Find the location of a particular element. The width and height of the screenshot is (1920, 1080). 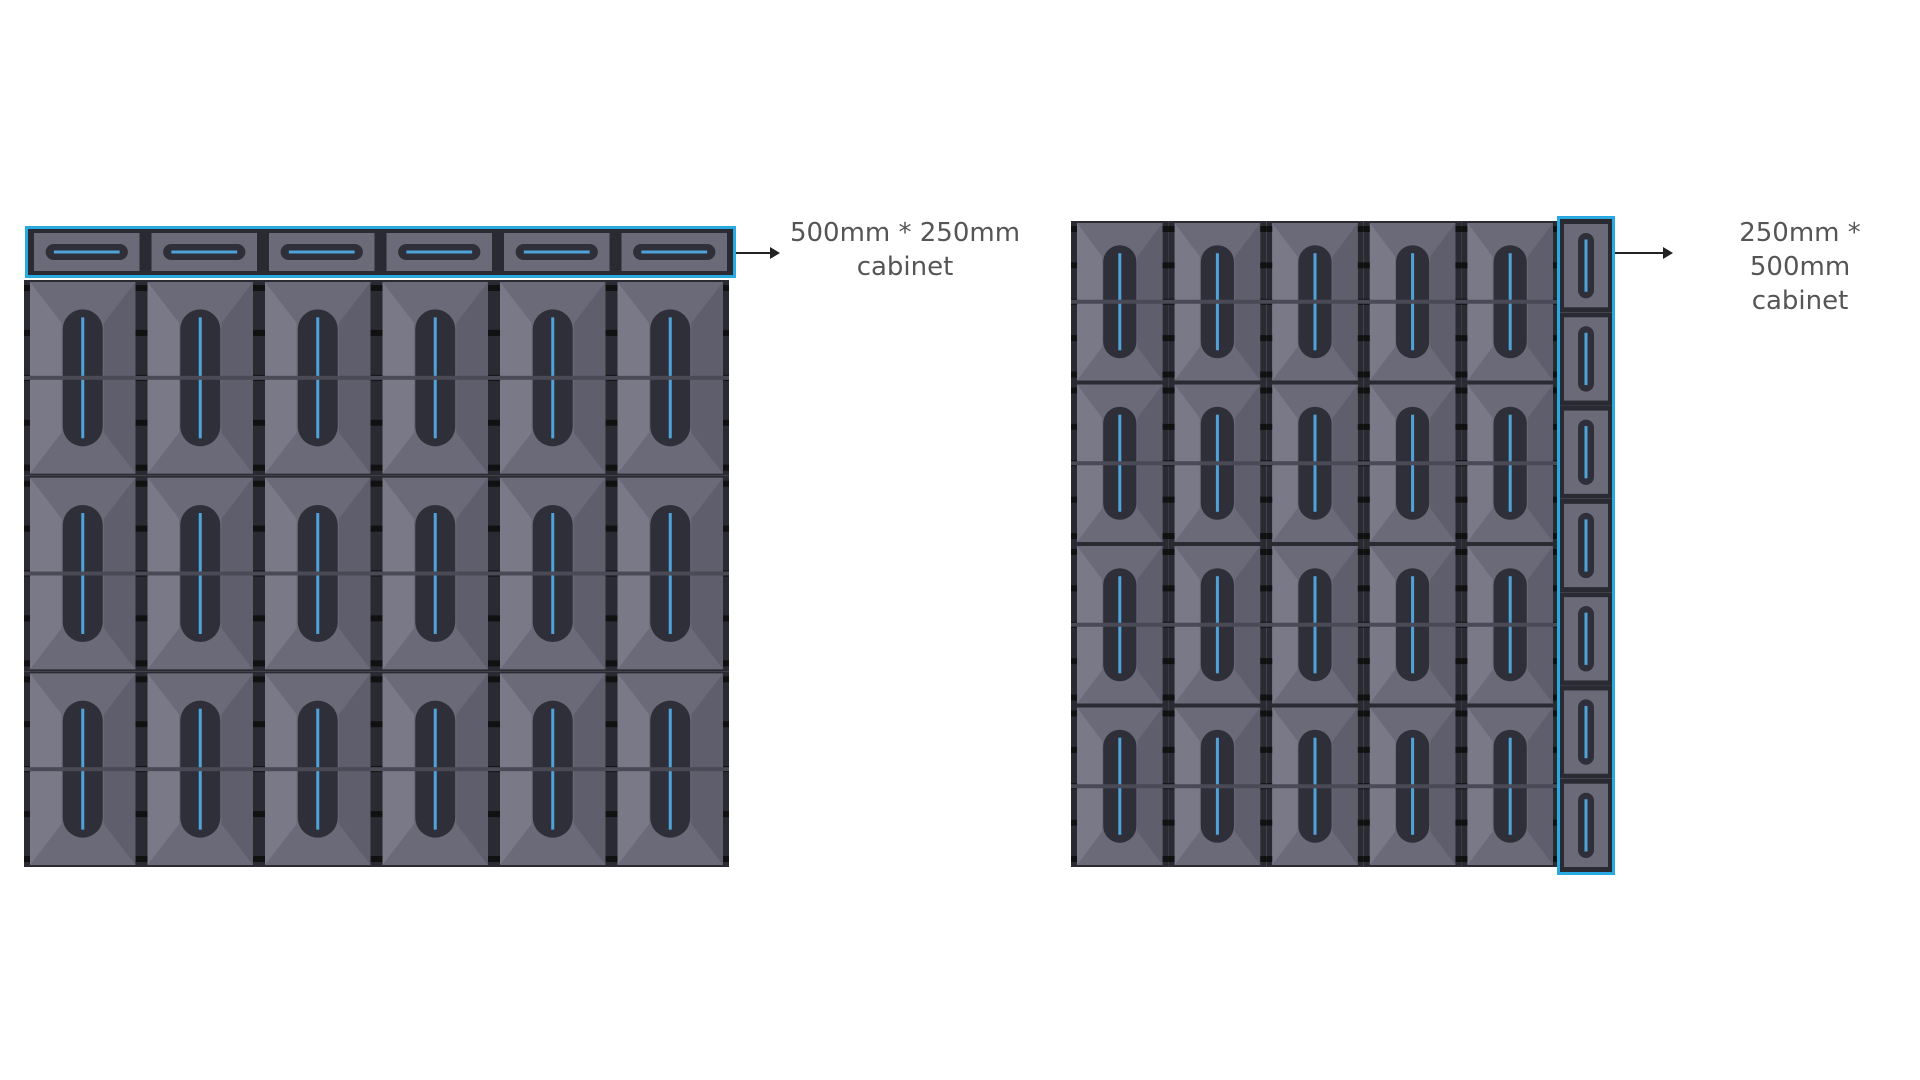

right-cabinet-highlight-box is located at coordinates (1586, 545).